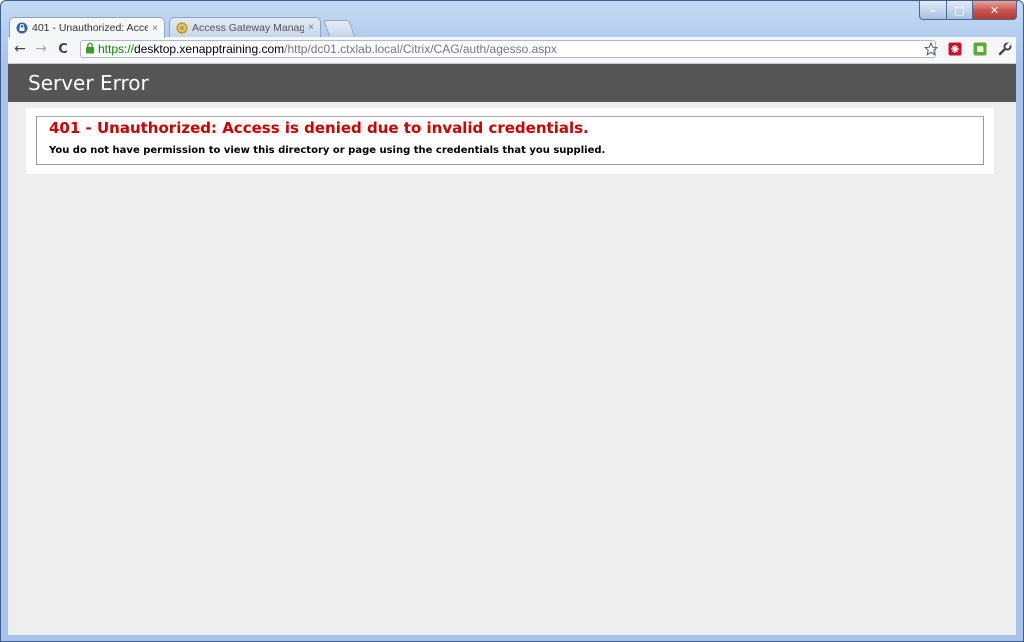 This screenshot has width=1024, height=642. What do you see at coordinates (182, 28) in the screenshot?
I see `gateway-icon` at bounding box center [182, 28].